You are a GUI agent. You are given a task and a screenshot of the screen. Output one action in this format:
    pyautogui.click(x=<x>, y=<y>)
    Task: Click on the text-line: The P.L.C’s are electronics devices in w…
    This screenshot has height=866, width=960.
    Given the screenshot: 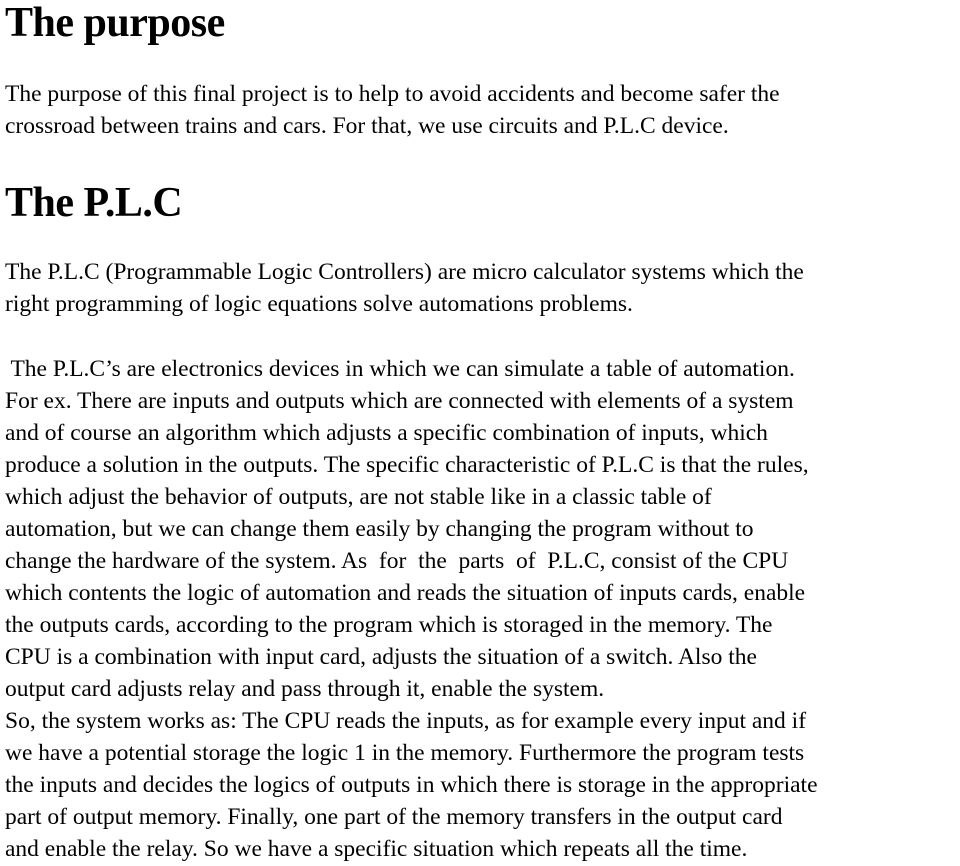 What is the action you would take?
    pyautogui.click(x=400, y=369)
    